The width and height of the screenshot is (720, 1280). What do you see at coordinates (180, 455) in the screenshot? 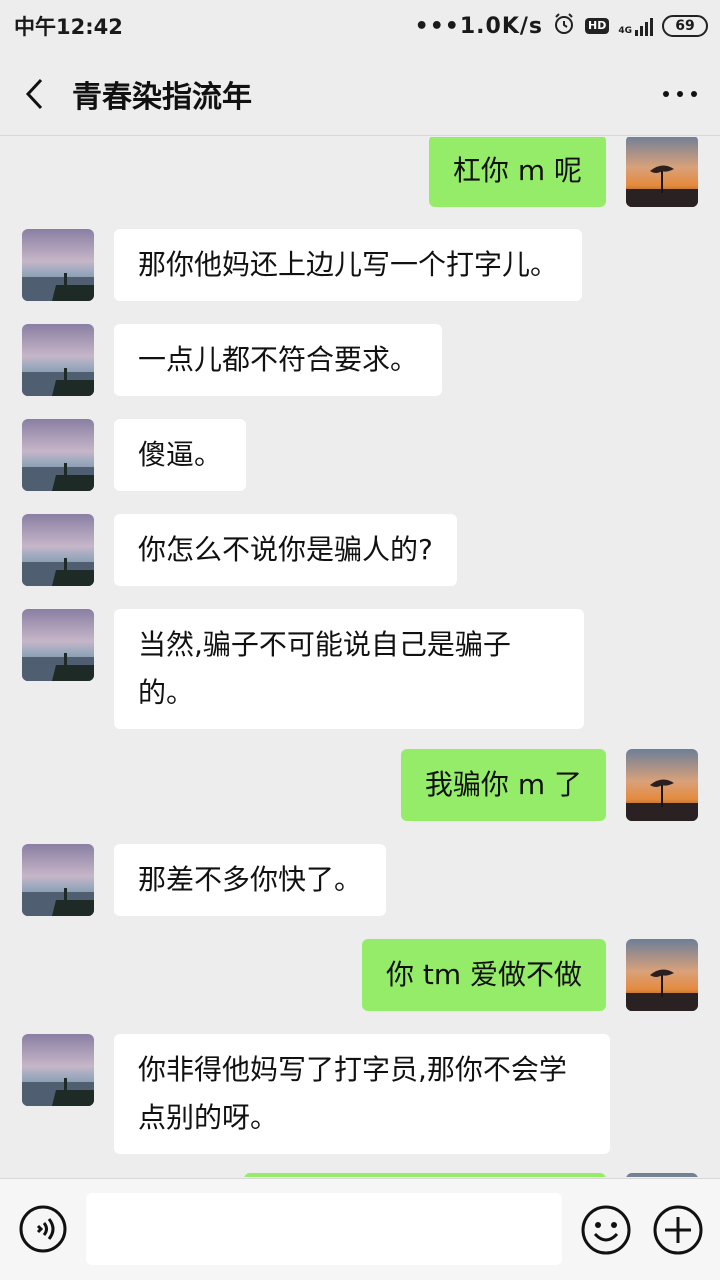
I see `message-bubble: 傻逼。` at bounding box center [180, 455].